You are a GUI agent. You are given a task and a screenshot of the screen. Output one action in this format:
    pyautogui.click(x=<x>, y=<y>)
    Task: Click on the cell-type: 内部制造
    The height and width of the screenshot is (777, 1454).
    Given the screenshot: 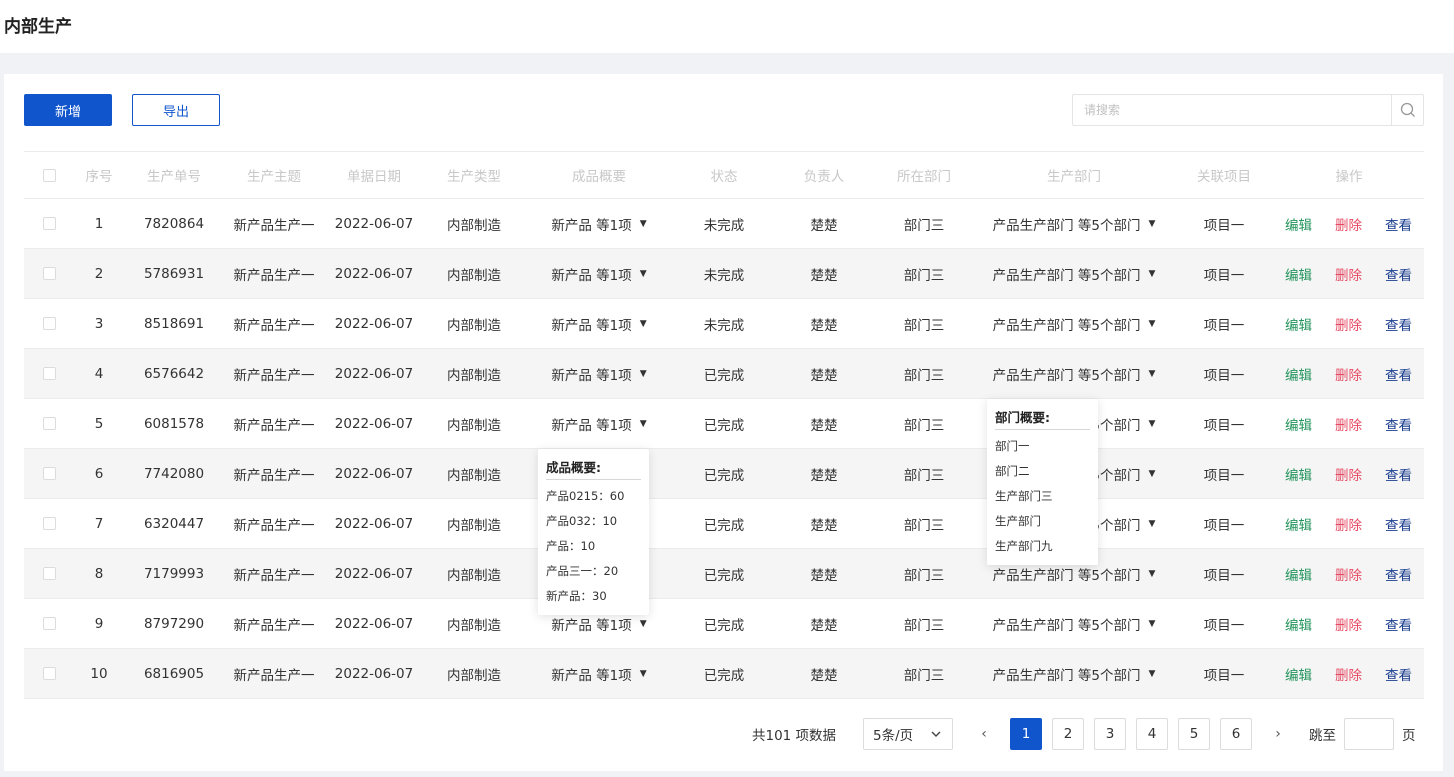 What is the action you would take?
    pyautogui.click(x=474, y=575)
    